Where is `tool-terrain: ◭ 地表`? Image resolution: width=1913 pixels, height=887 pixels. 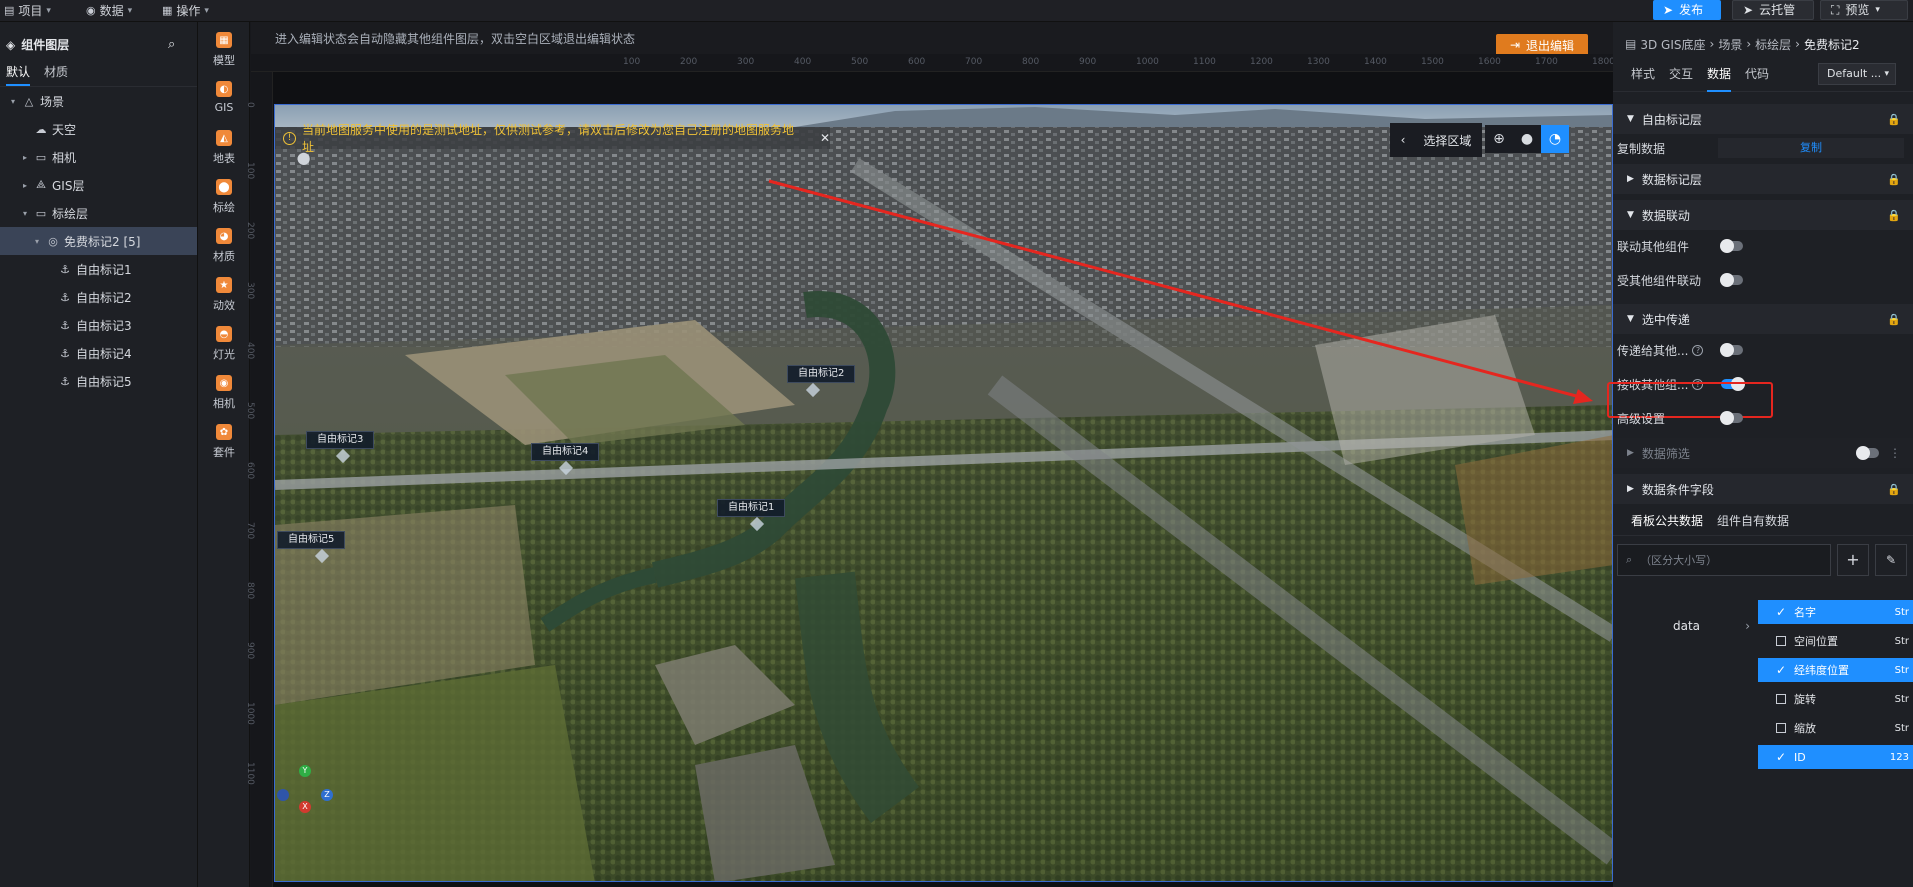 tool-terrain: ◭ 地表 is located at coordinates (224, 158).